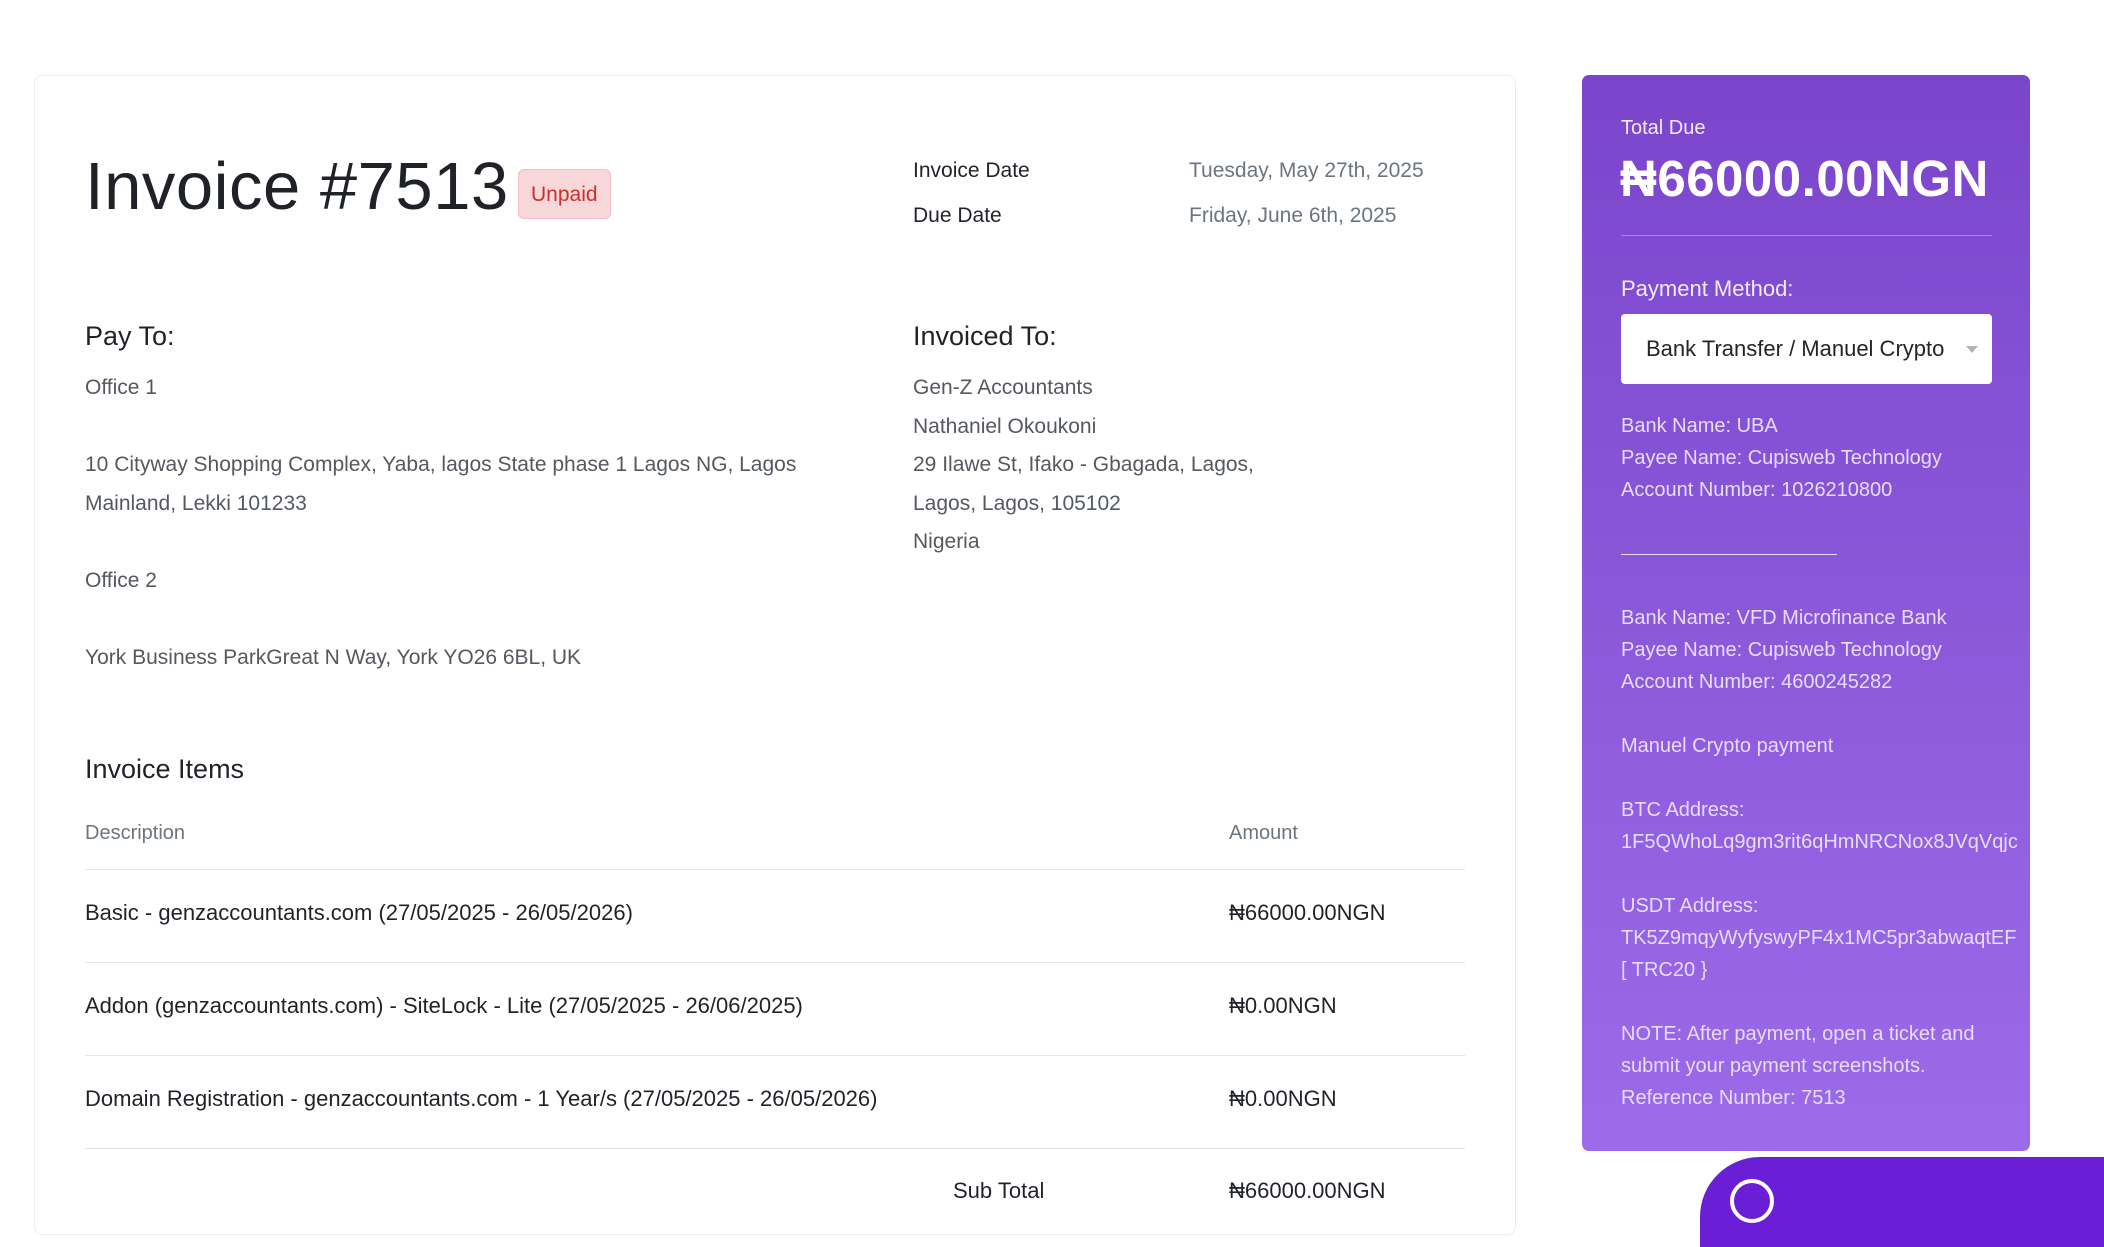 Image resolution: width=2104 pixels, height=1247 pixels. Describe the element at coordinates (946, 541) in the screenshot. I see `invoiced-to-line: Nigeria` at that location.